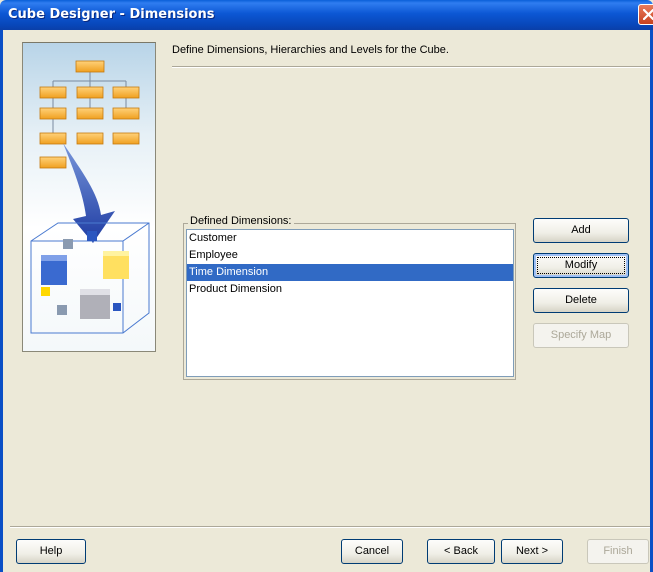 The height and width of the screenshot is (572, 653). What do you see at coordinates (350, 272) in the screenshot?
I see `list-item-time-dimension: Time Dimension` at bounding box center [350, 272].